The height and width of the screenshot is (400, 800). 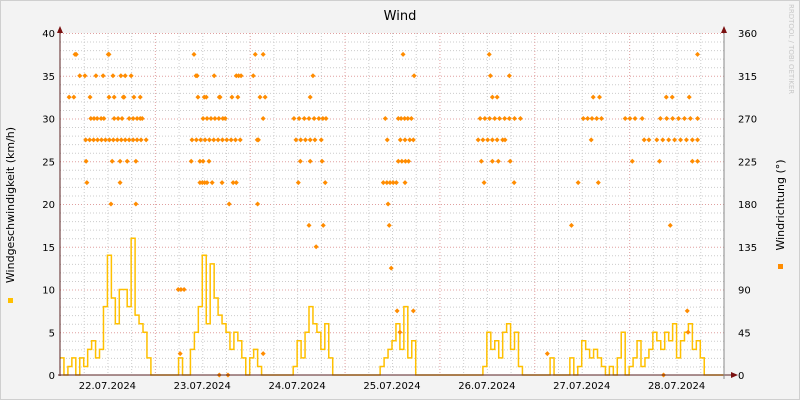 I want to click on x-tick-label: 26.07.2024, so click(x=486, y=386).